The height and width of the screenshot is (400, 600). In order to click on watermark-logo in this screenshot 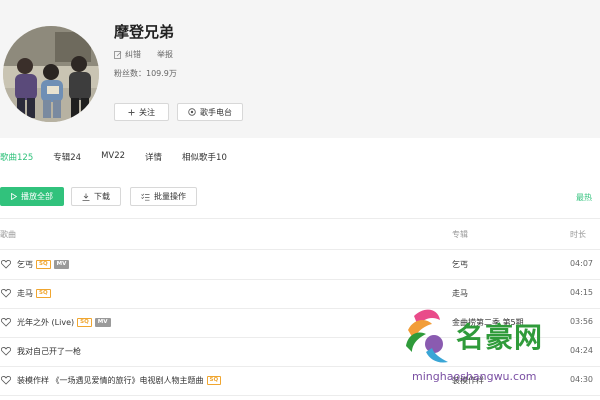, I will do `click(427, 336)`.